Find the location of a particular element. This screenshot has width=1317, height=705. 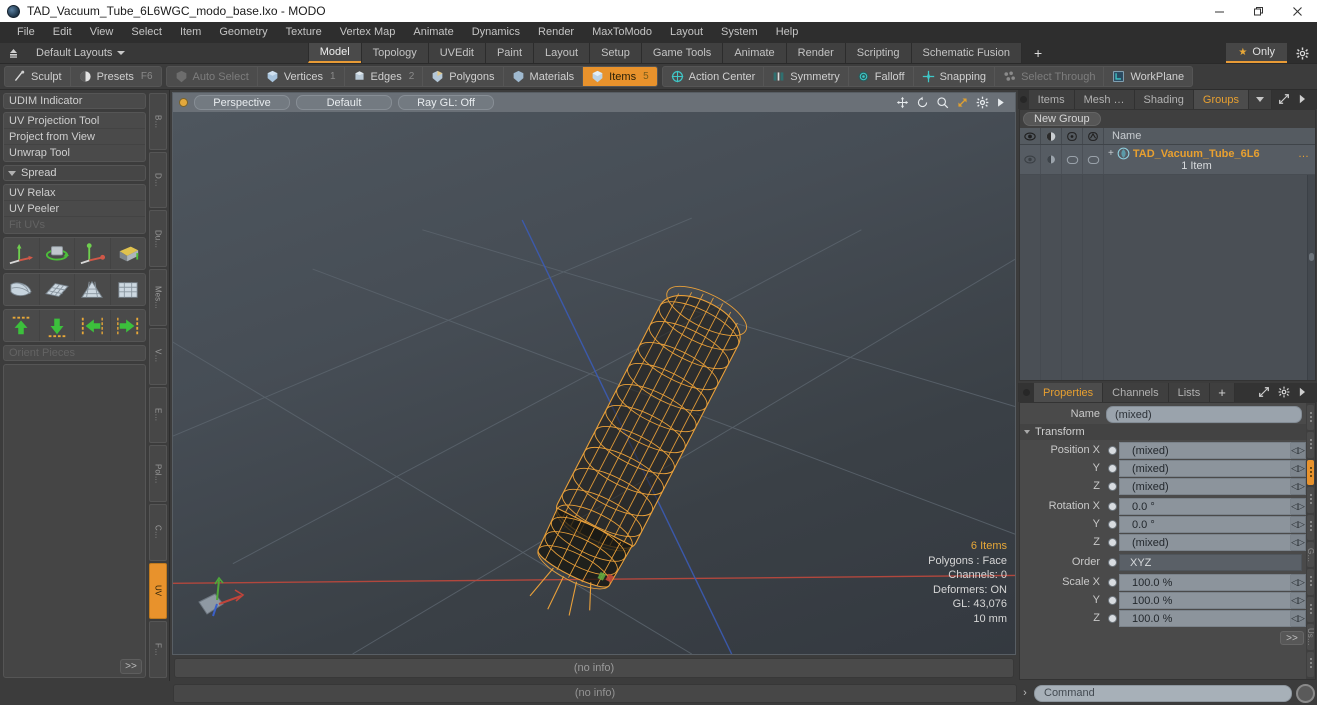

groups-tree-body is located at coordinates (1167, 277).